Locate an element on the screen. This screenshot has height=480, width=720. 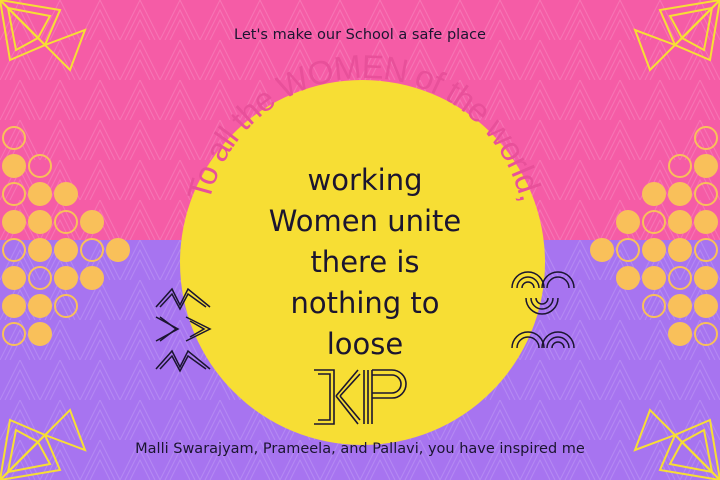
message-line: working is located at coordinates (365, 180).